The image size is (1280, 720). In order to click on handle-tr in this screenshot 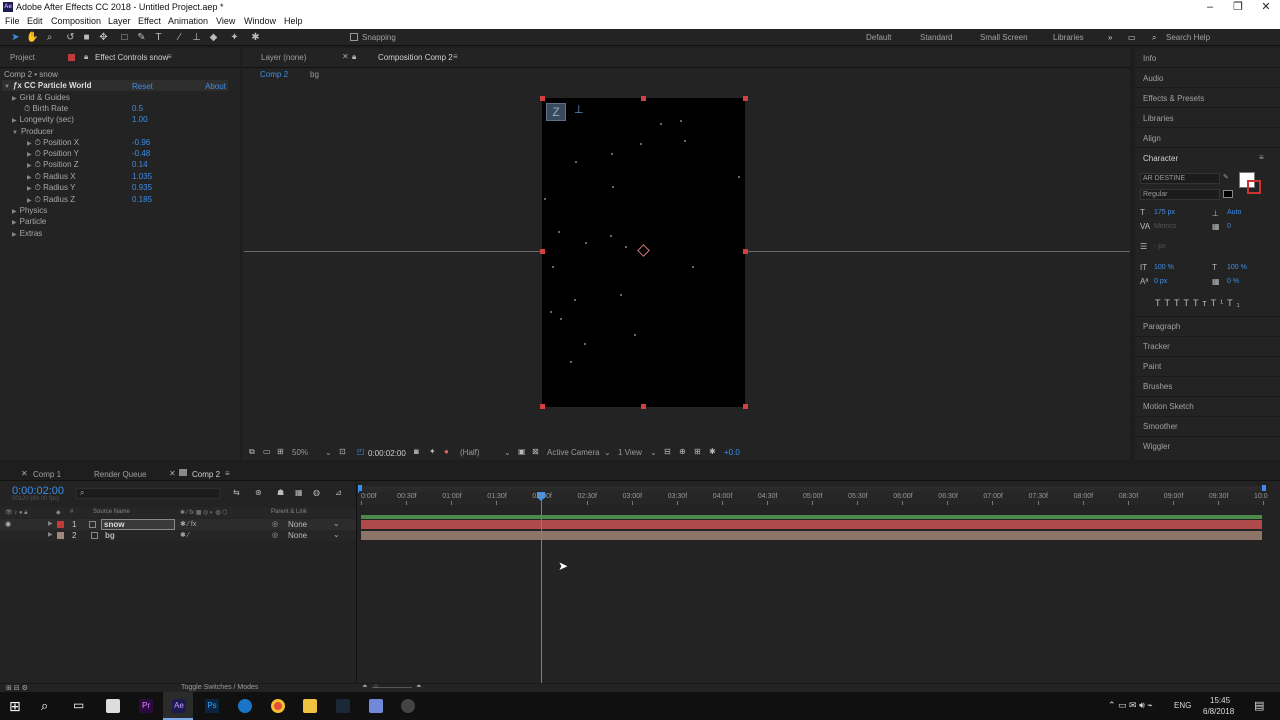, I will do `click(745, 98)`.